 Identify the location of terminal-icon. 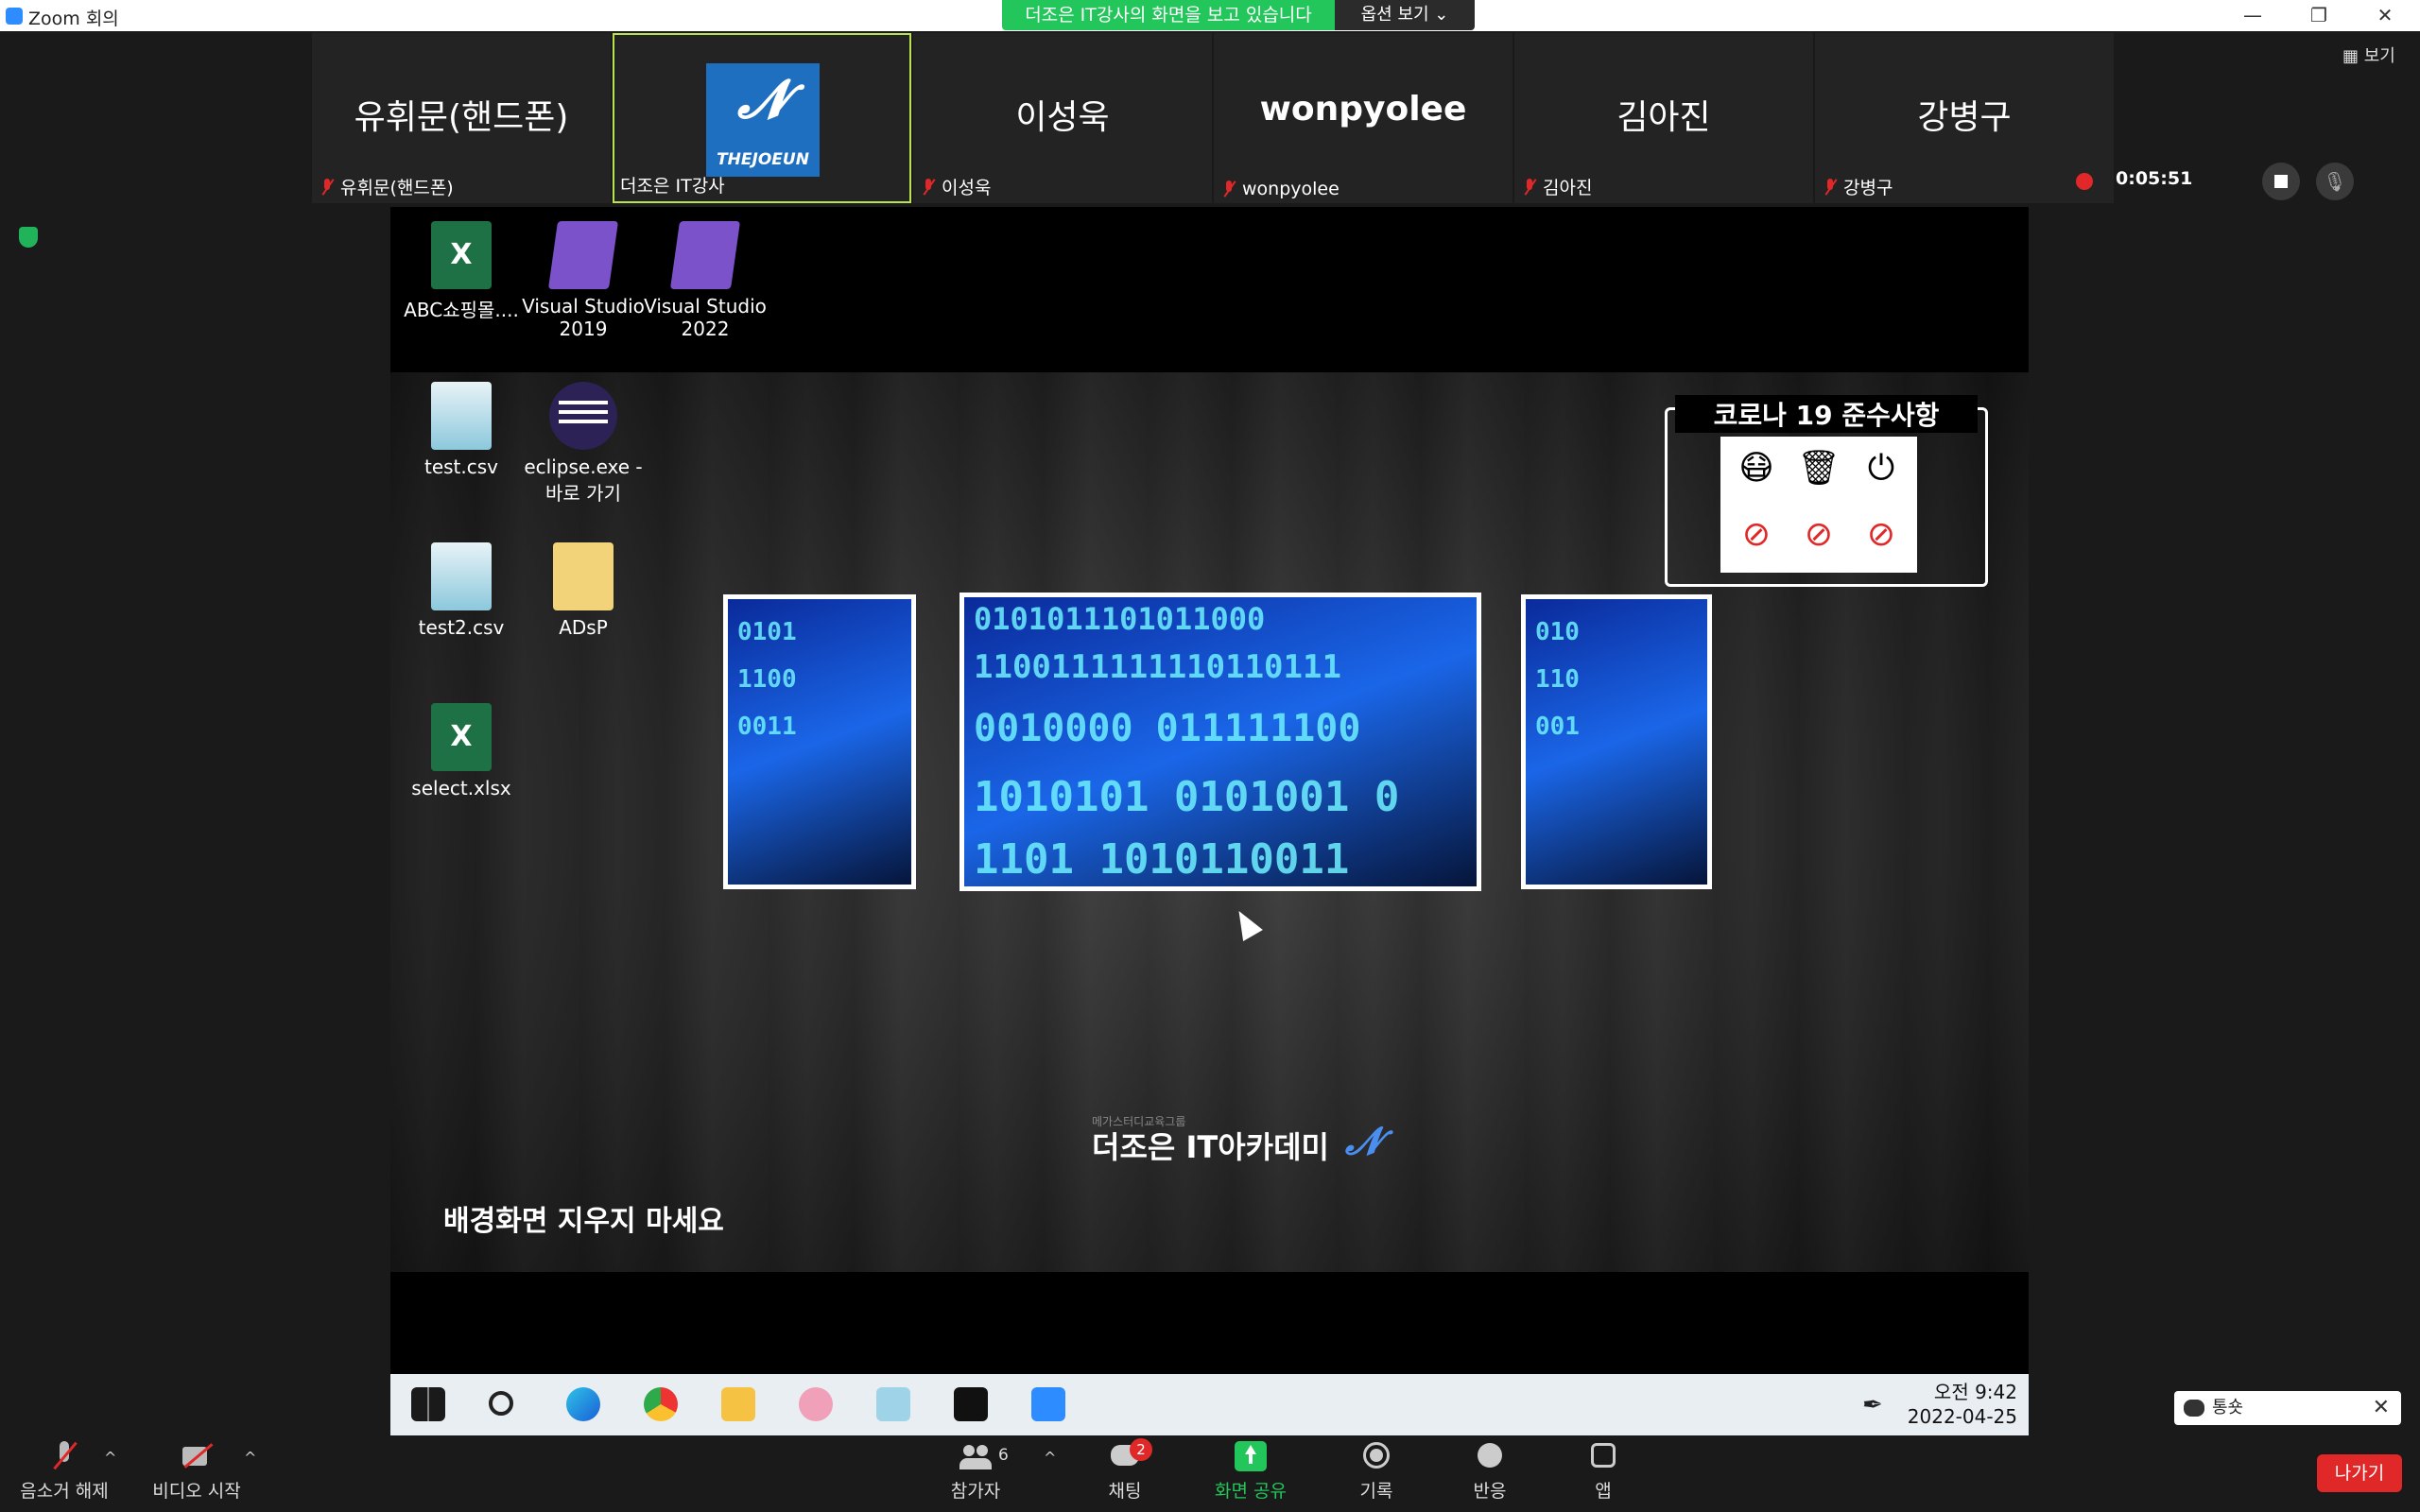
(971, 1404).